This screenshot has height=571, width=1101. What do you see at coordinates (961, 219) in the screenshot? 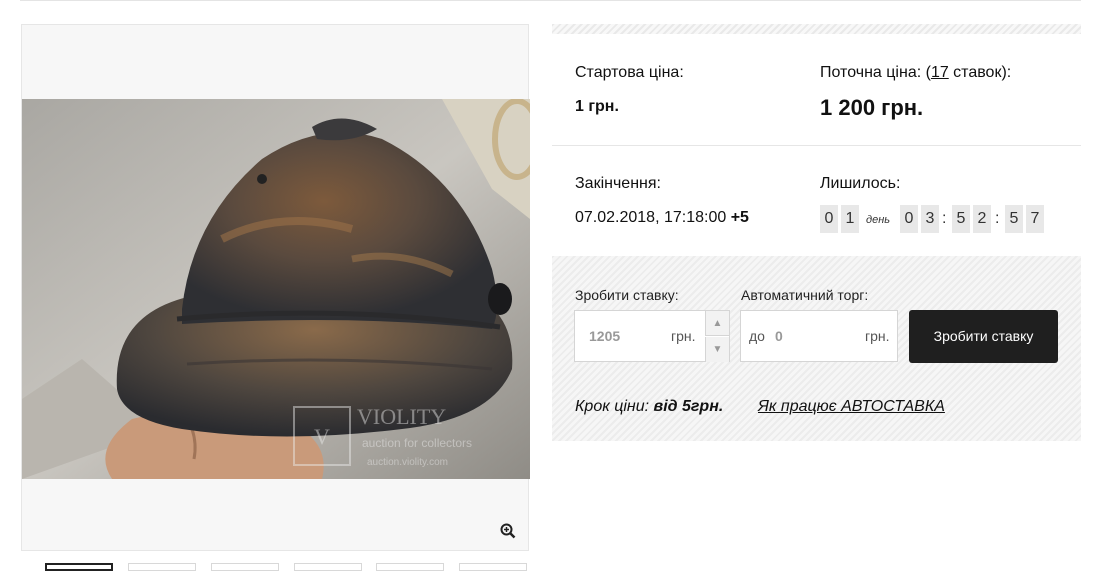
I see `countdown-minute-digit: 5` at bounding box center [961, 219].